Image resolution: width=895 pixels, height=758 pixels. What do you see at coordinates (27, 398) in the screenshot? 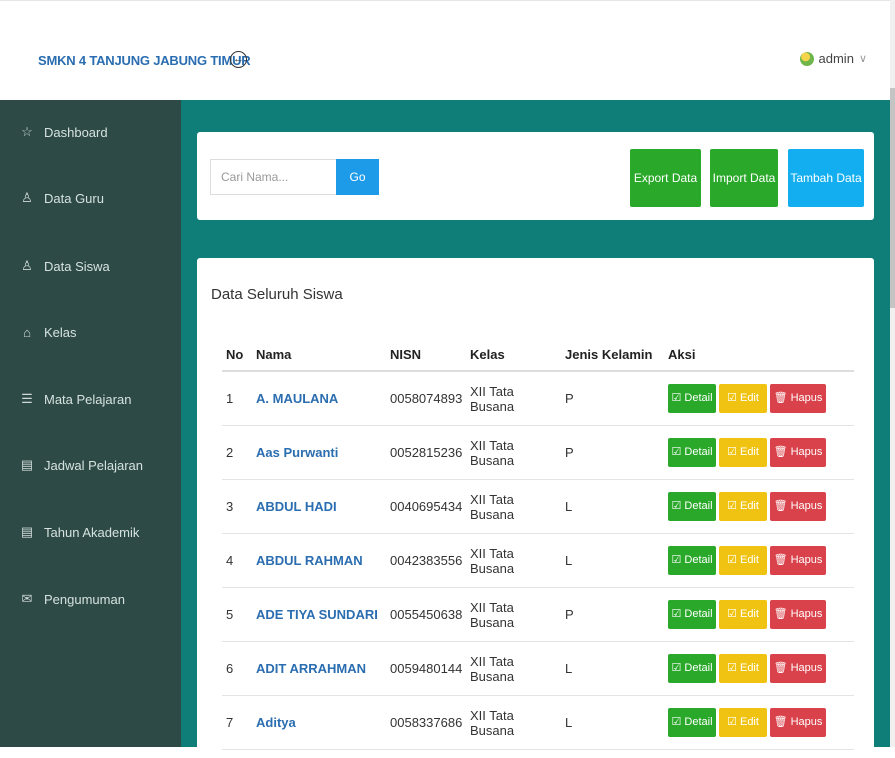
I see `database-icon: ☰` at bounding box center [27, 398].